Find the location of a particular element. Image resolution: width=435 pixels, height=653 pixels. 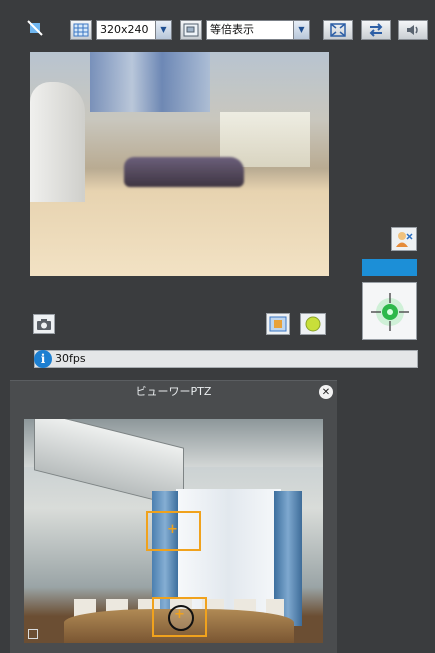

resolution-value: 320x240 is located at coordinates (124, 29).